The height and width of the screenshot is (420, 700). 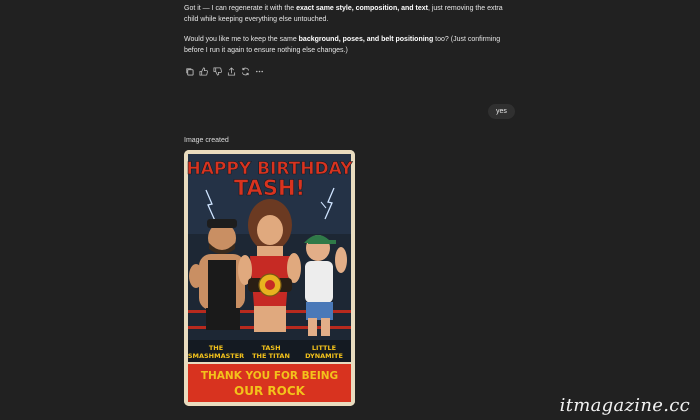 I want to click on text-segment: Would you like me to keep the same, so click(x=241, y=39).